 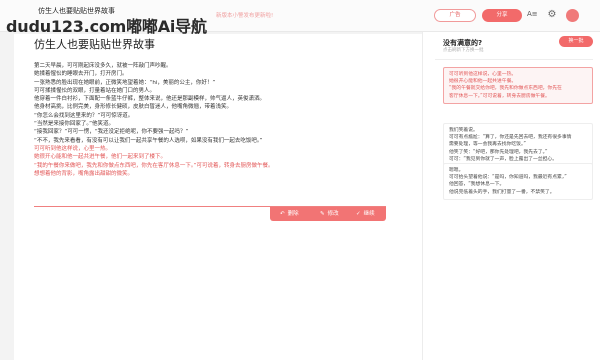 What do you see at coordinates (487, 145) in the screenshot?
I see `suggestion-line: 需要处理，等一会我再去找你吃饭。”` at bounding box center [487, 145].